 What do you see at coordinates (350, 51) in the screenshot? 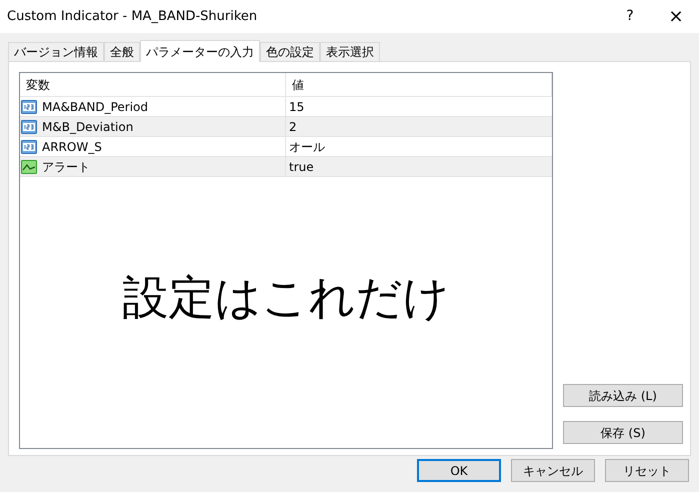
I see `tab: 表示選択` at bounding box center [350, 51].